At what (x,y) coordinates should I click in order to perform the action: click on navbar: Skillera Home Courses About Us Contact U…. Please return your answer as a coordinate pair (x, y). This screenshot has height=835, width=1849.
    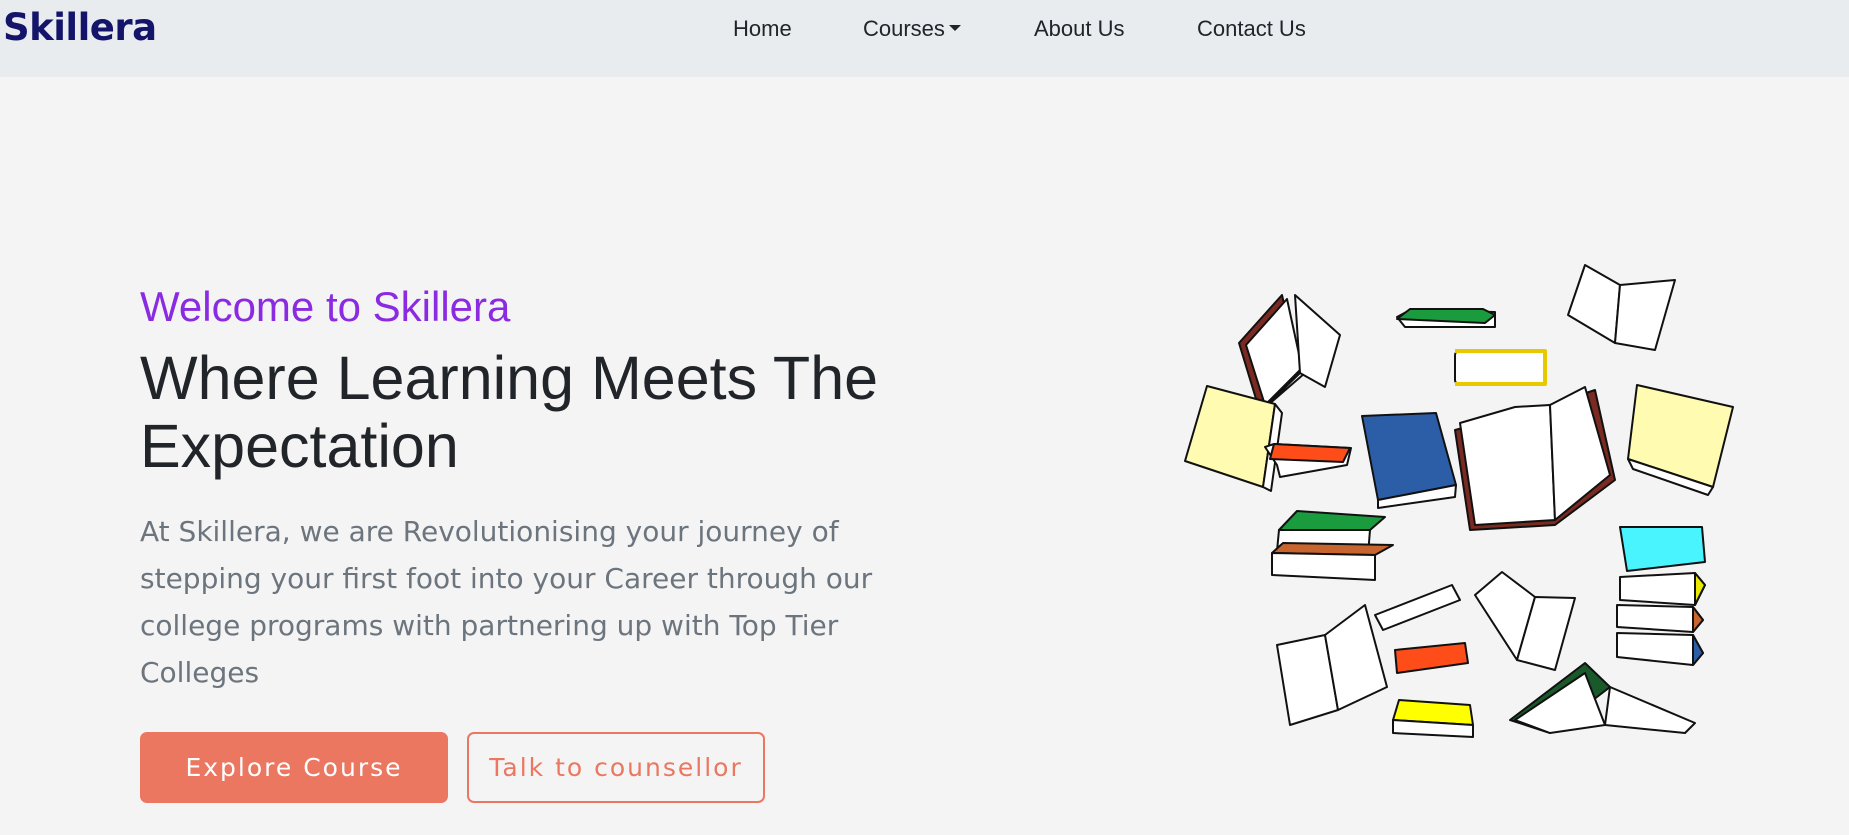
    Looking at the image, I should click on (924, 38).